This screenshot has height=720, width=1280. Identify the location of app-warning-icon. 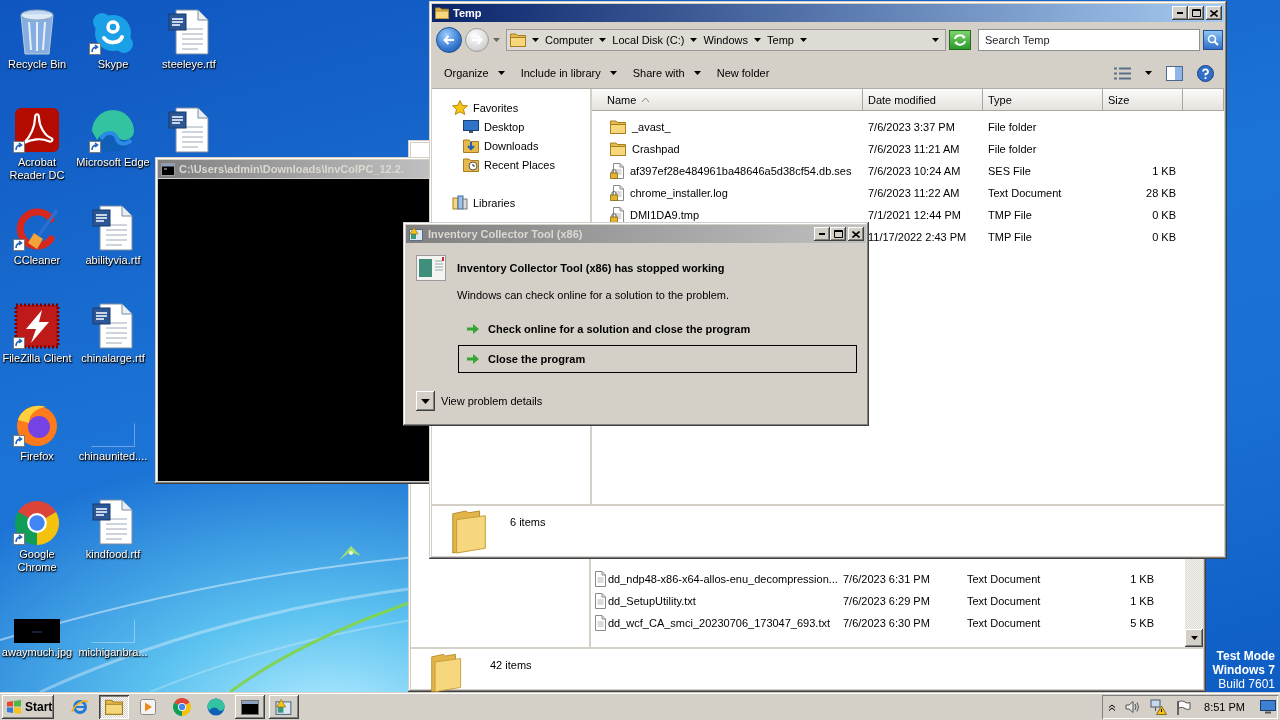
(284, 707).